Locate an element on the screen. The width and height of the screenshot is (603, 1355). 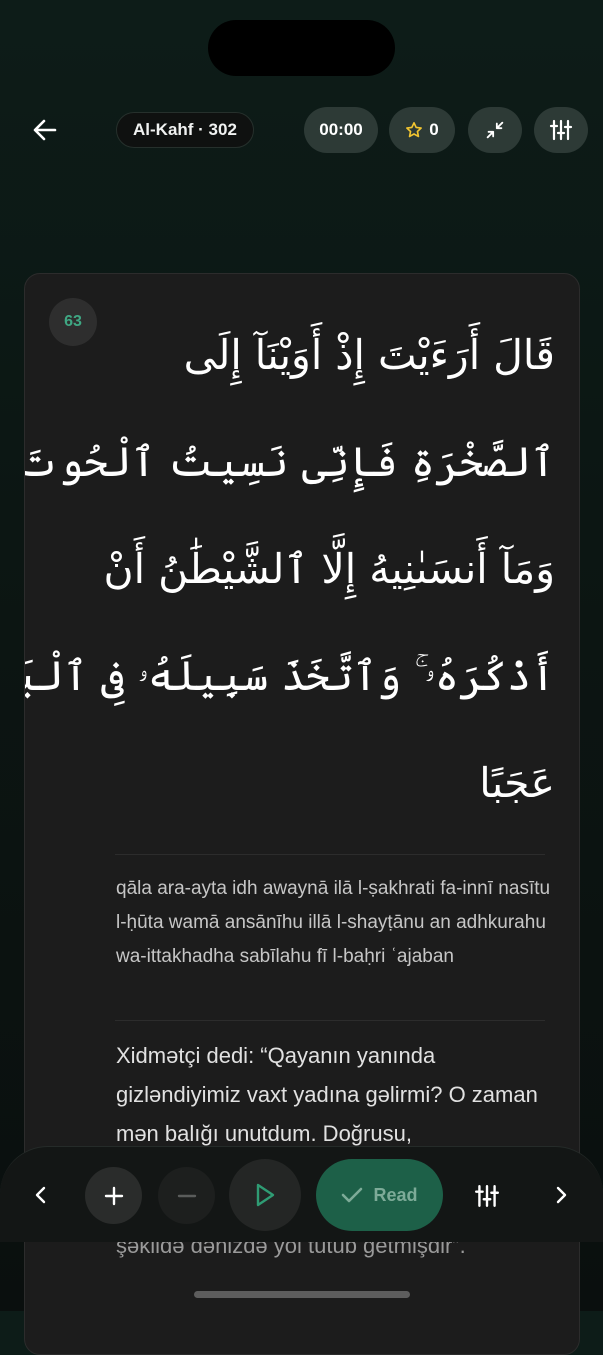
next-button is located at coordinates (562, 1195).